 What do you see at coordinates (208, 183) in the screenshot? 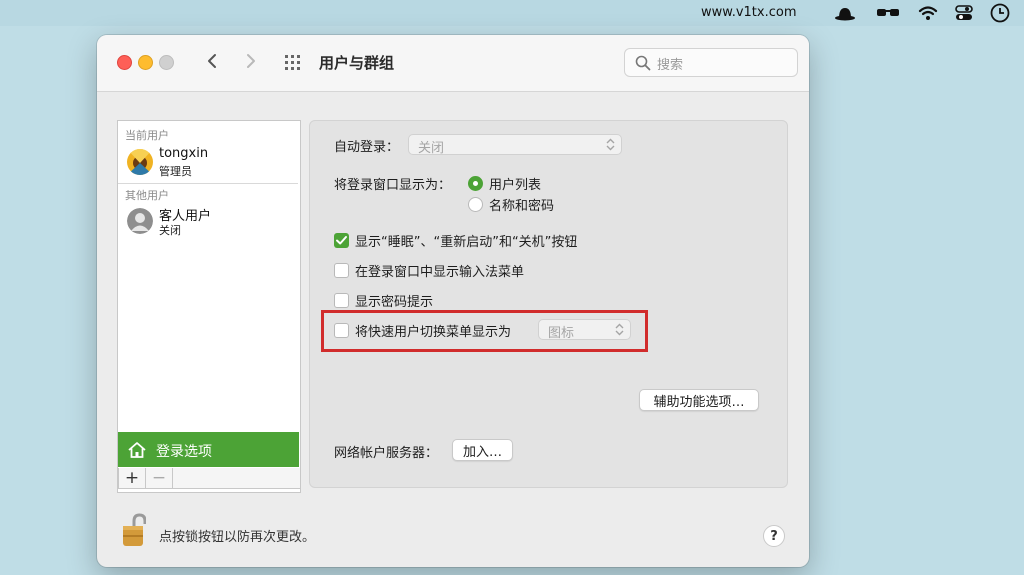
I see `divider` at bounding box center [208, 183].